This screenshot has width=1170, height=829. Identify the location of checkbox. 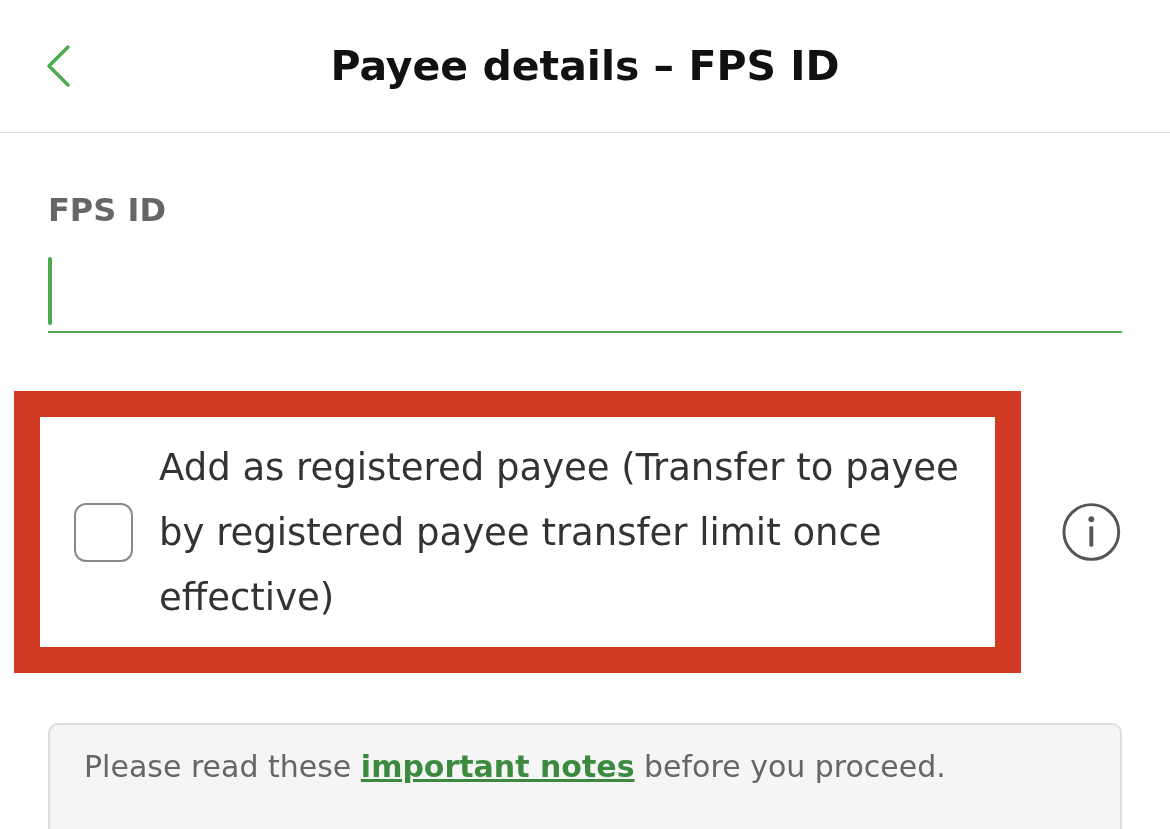
(103, 532).